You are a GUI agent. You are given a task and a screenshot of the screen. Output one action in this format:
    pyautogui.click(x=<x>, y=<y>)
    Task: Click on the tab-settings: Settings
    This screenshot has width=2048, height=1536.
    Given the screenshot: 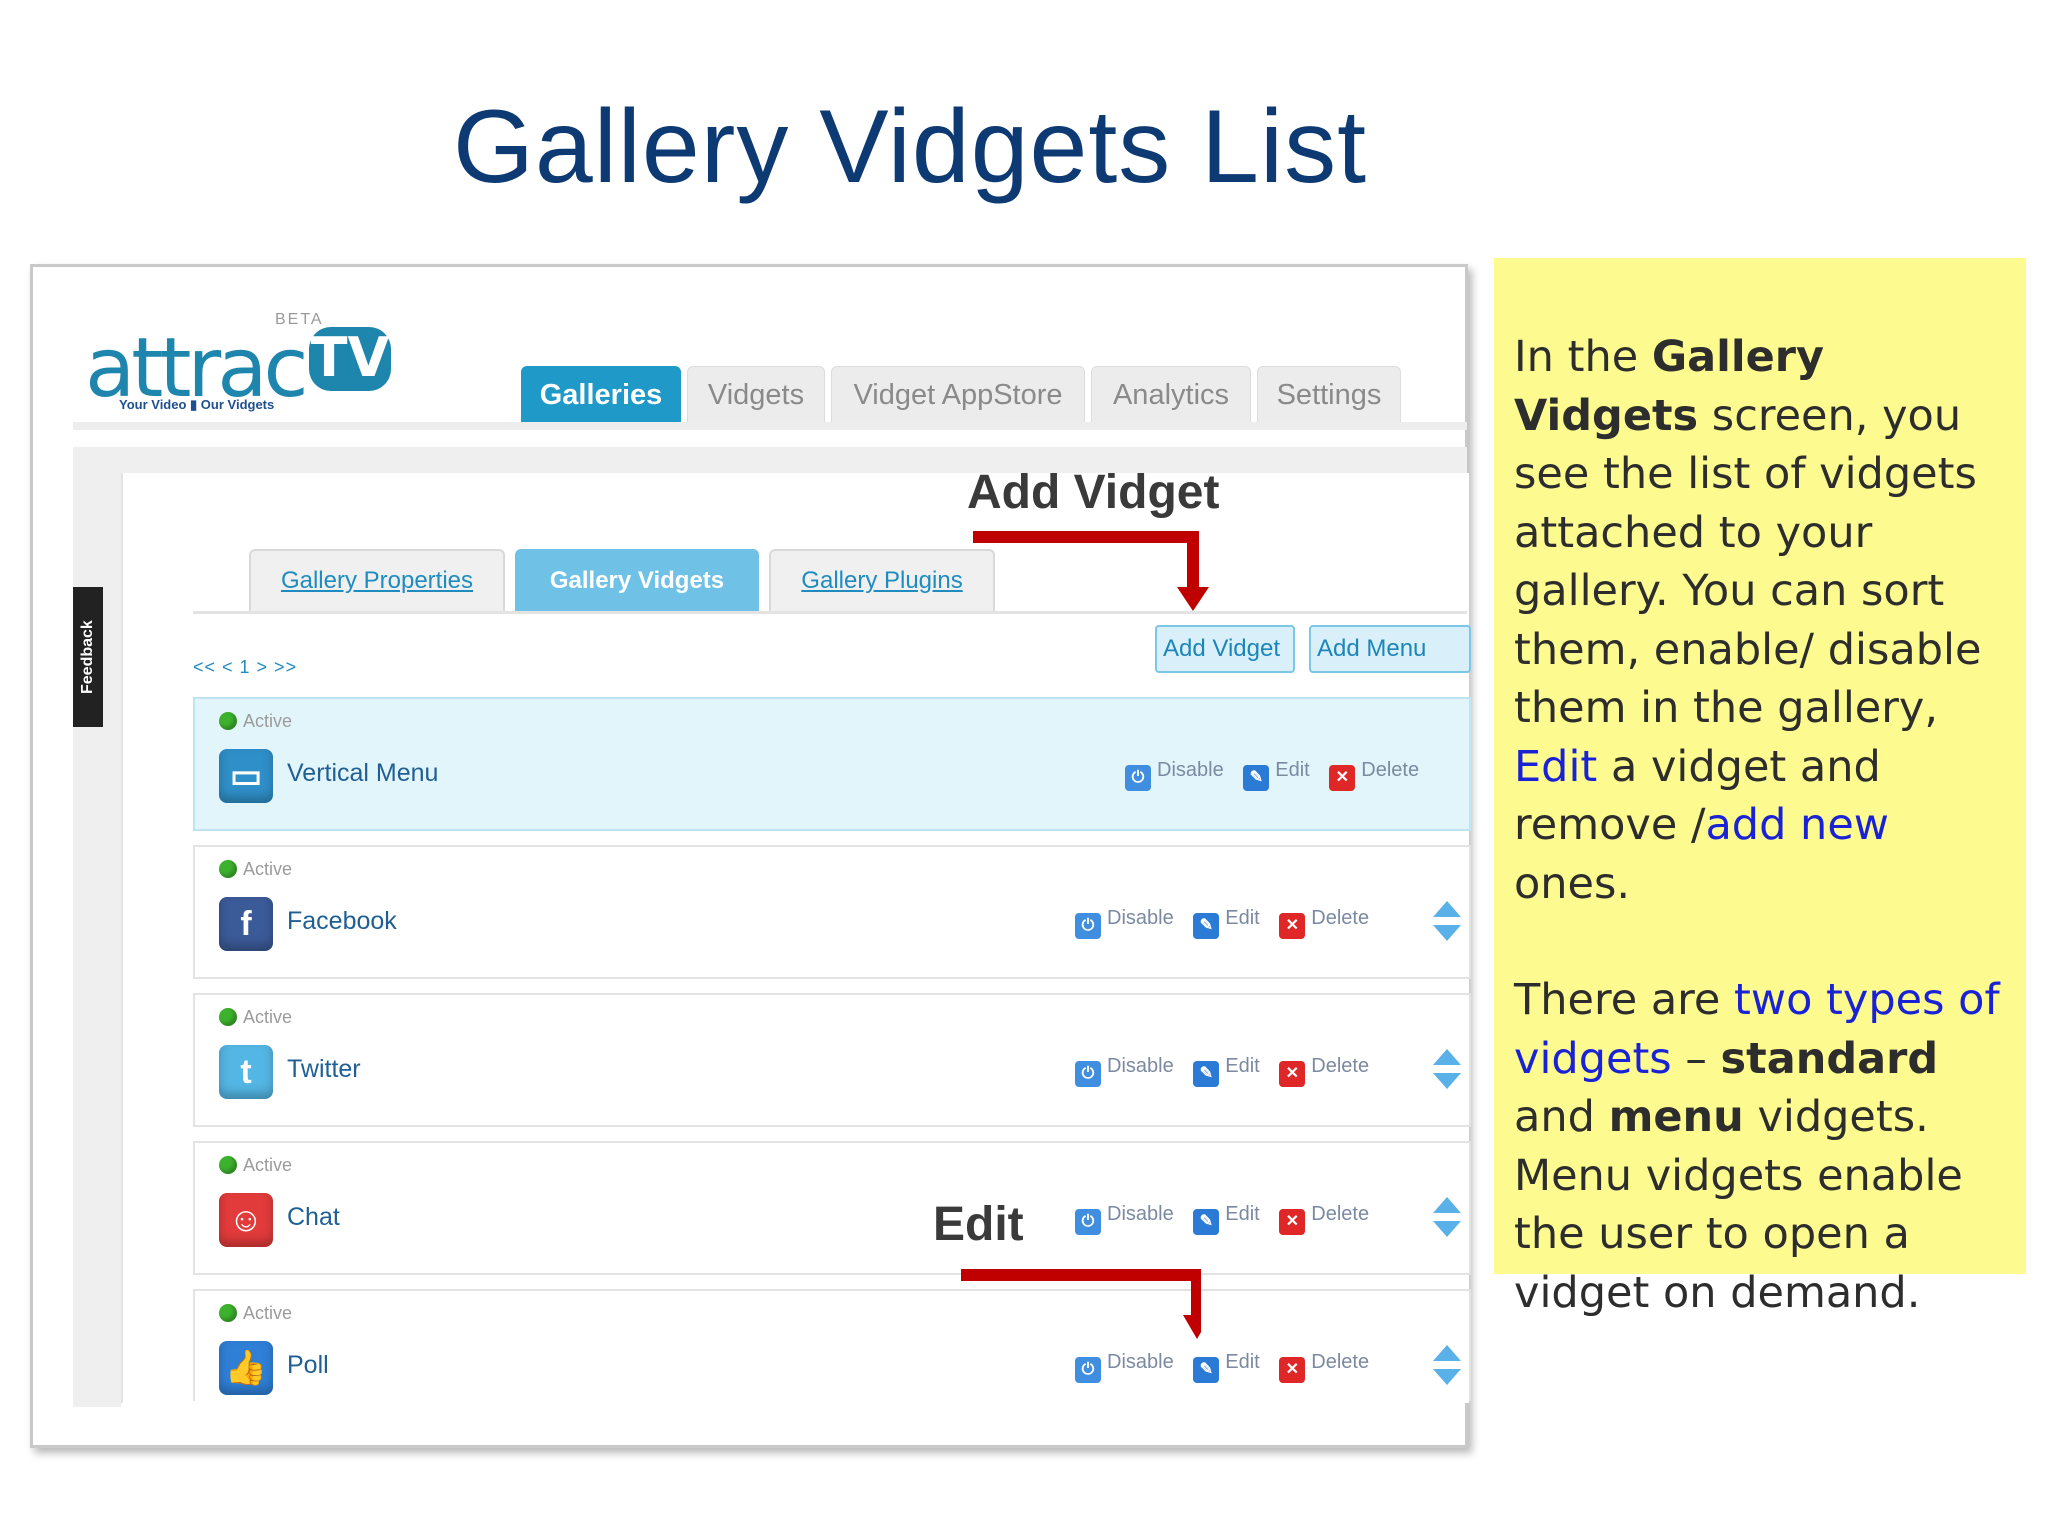 What is the action you would take?
    pyautogui.click(x=1329, y=394)
    